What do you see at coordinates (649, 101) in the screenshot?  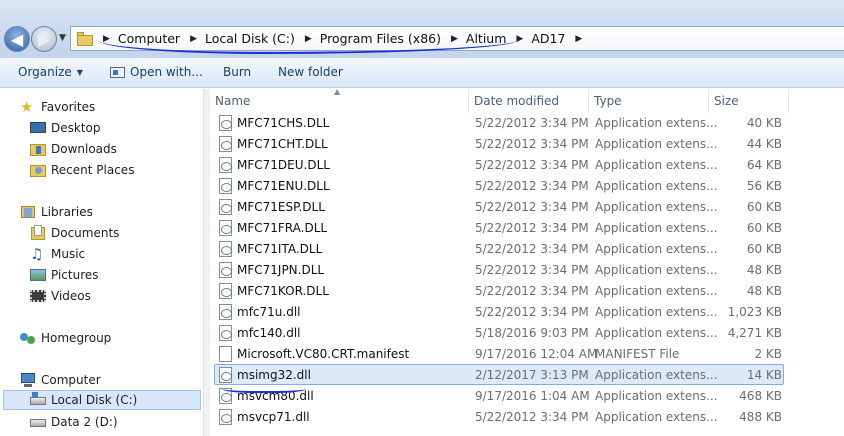 I see `column-header-type: Type` at bounding box center [649, 101].